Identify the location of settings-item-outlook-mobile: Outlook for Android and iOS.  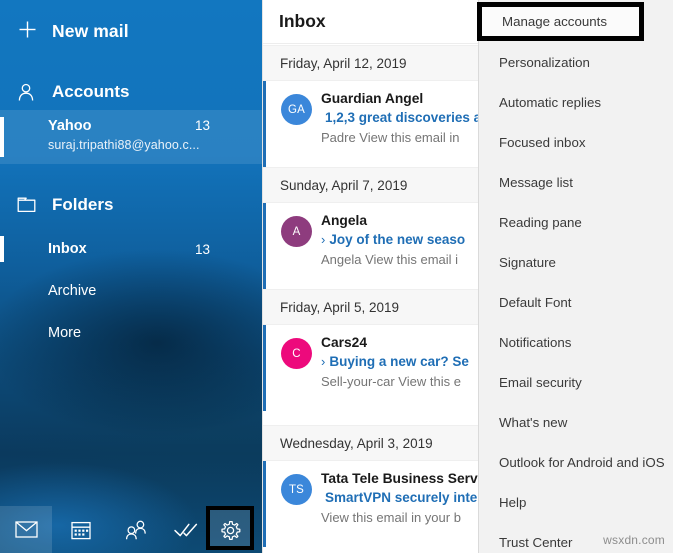
(576, 462).